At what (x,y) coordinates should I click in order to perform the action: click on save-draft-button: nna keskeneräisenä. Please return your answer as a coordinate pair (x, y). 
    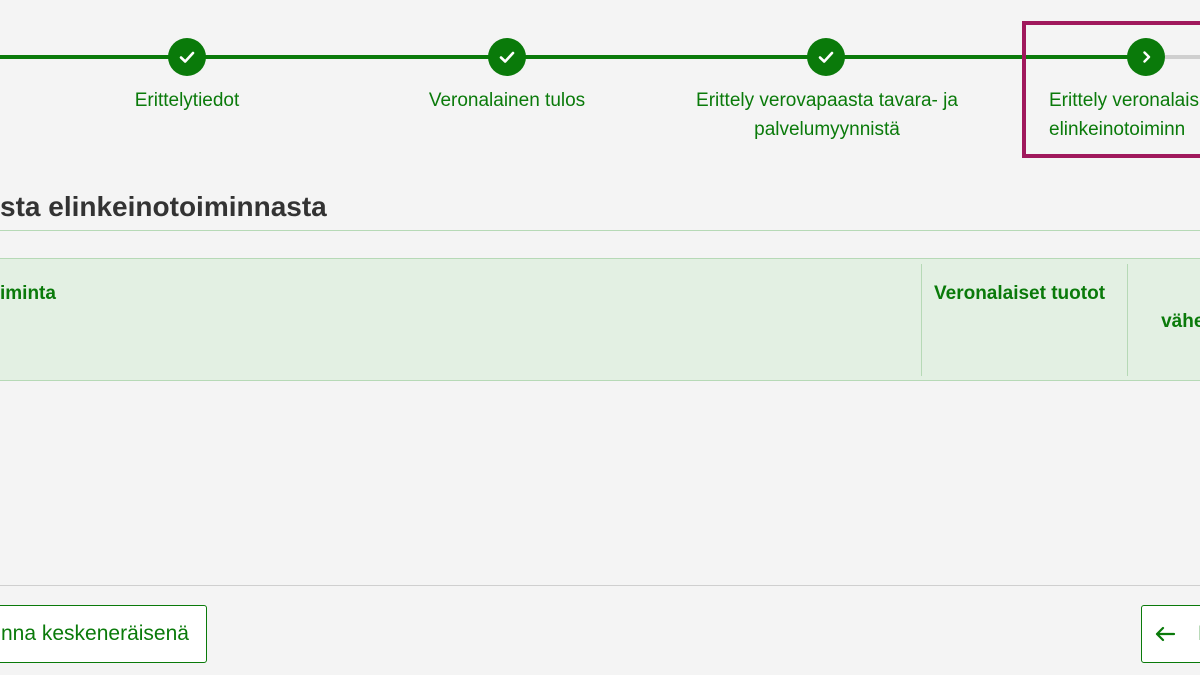
    Looking at the image, I should click on (103, 634).